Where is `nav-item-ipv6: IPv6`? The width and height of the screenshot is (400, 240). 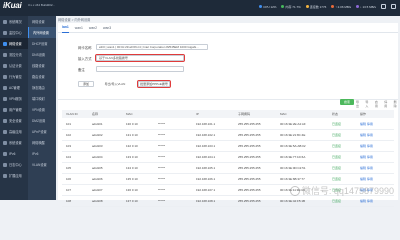 nav-item-ipv6: IPv6 is located at coordinates (14, 153).